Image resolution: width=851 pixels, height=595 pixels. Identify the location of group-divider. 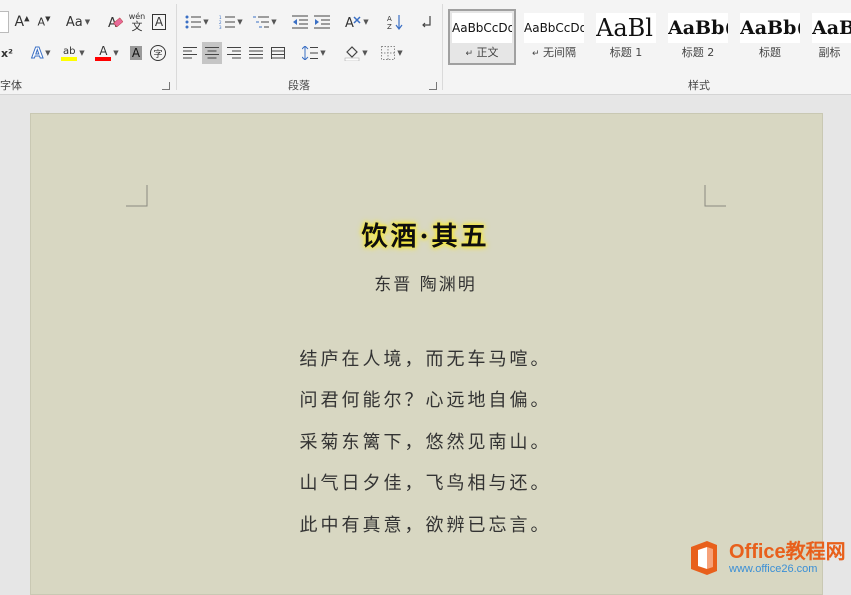
(442, 47).